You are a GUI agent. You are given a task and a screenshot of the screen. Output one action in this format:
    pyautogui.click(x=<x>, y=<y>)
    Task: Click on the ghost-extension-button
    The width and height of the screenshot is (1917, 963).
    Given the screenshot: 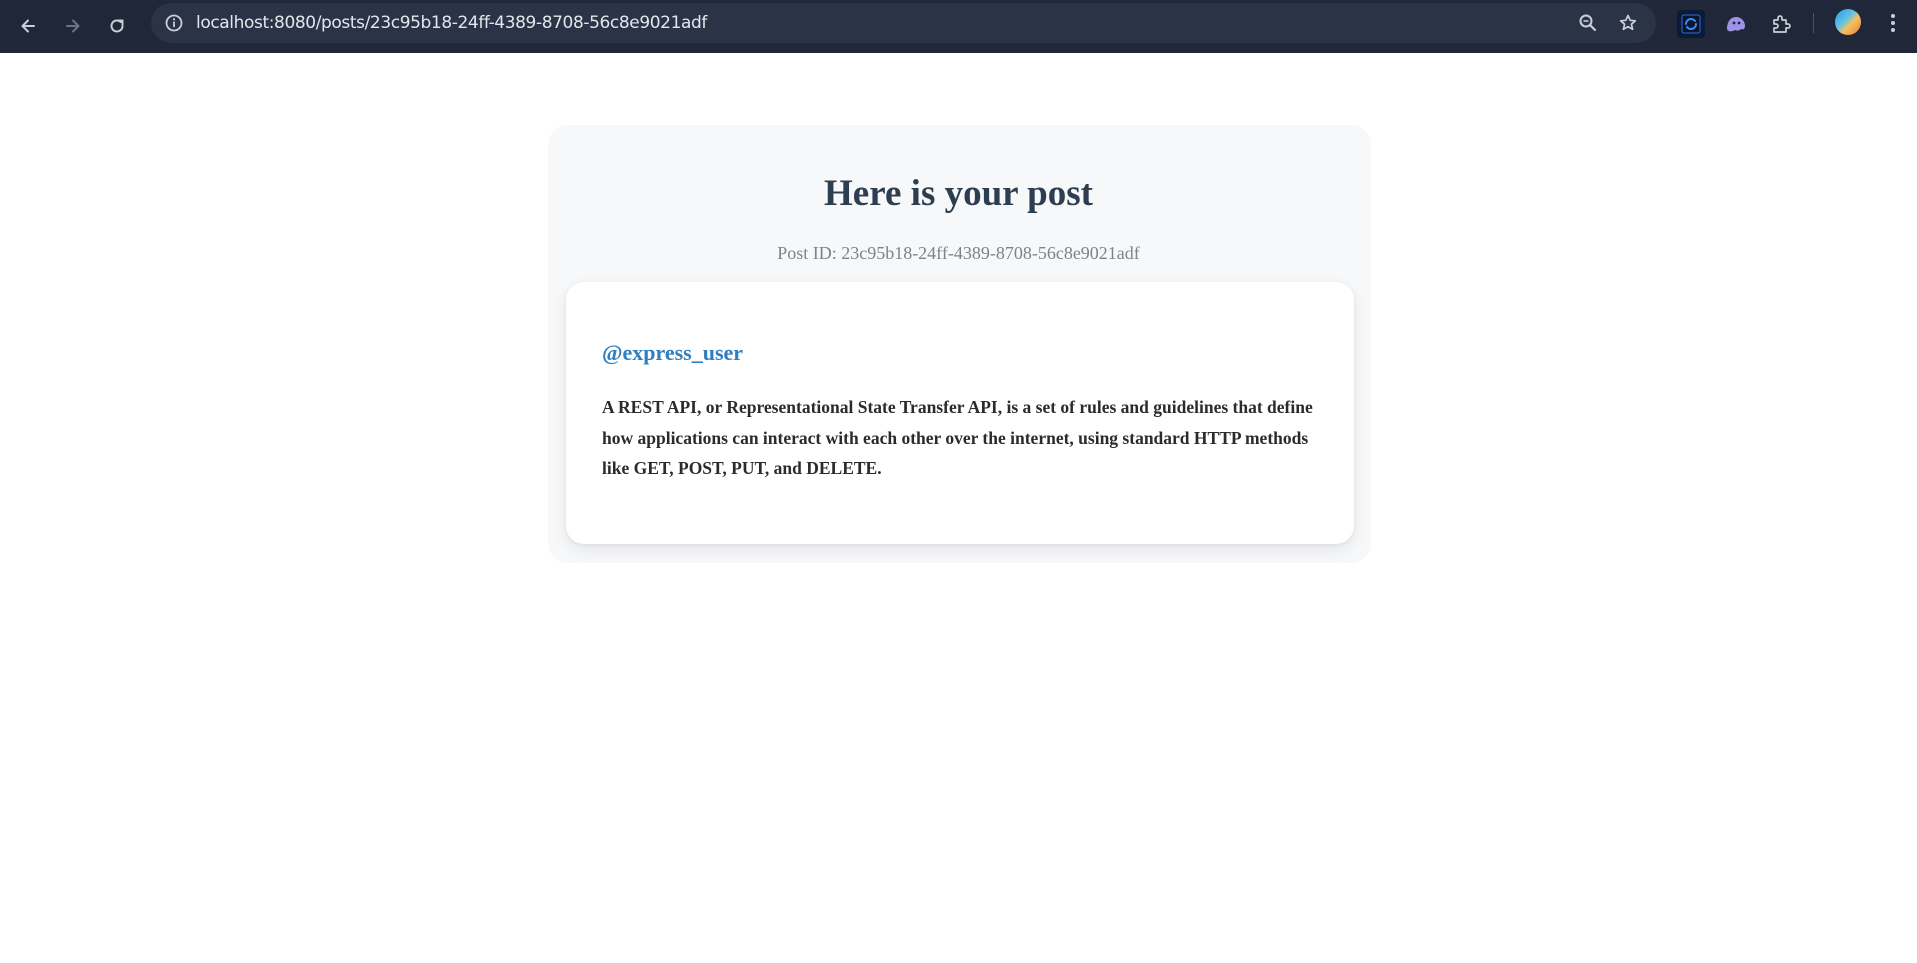 What is the action you would take?
    pyautogui.click(x=1736, y=24)
    